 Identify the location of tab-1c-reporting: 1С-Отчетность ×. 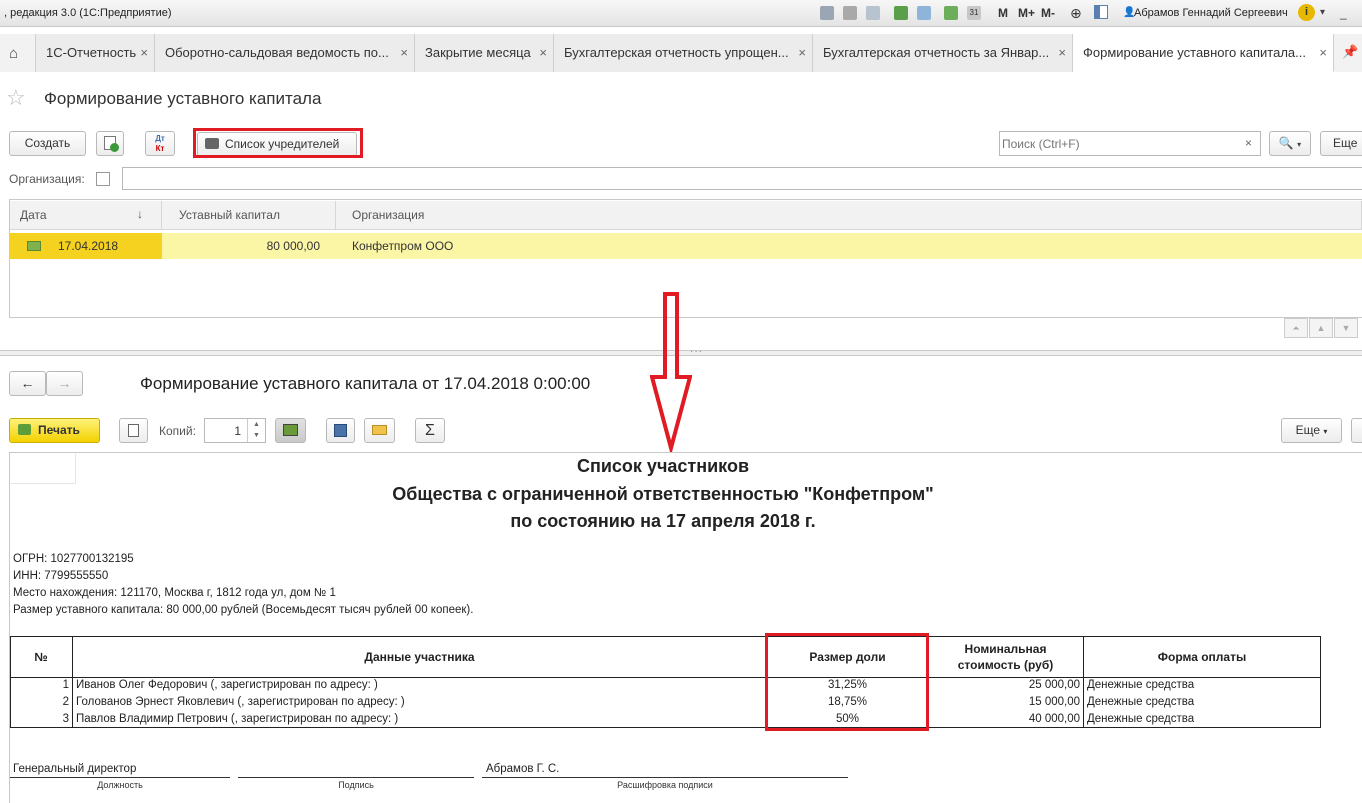
(95, 53).